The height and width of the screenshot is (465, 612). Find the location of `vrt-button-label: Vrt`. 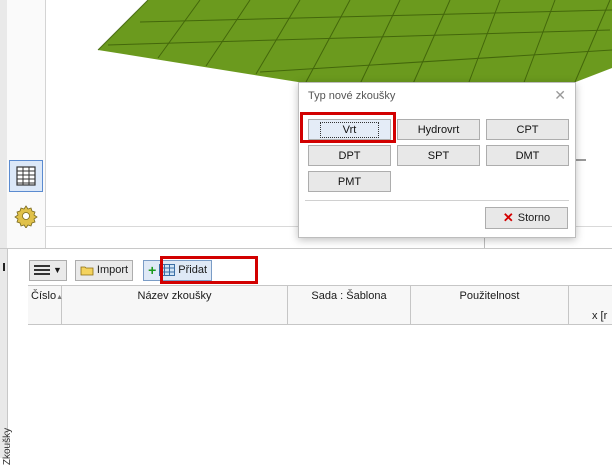

vrt-button-label: Vrt is located at coordinates (349, 129).